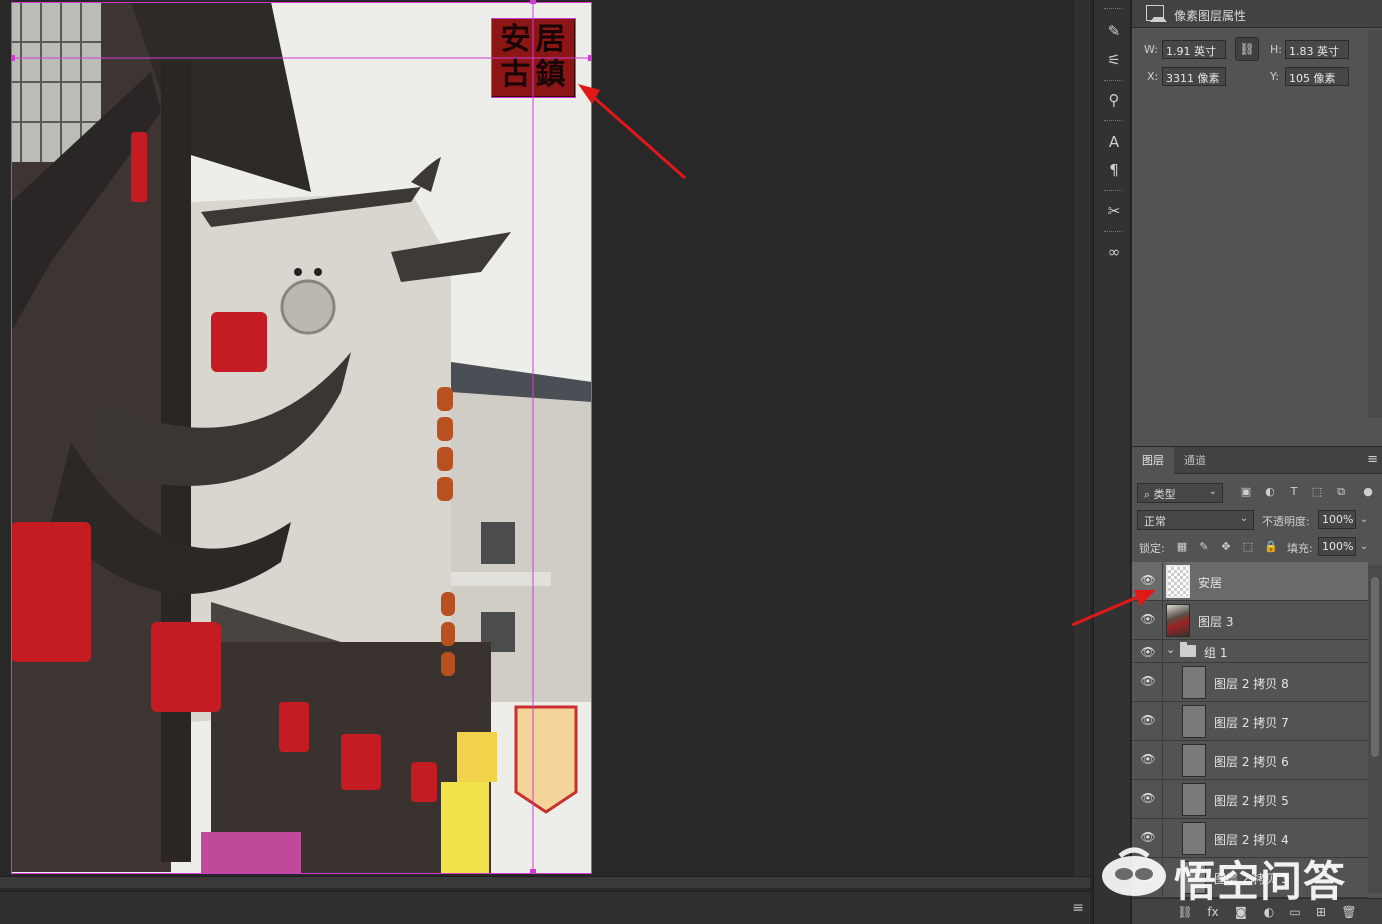 The height and width of the screenshot is (924, 1382). I want to click on x-field: 3311 像素, so click(1194, 76).